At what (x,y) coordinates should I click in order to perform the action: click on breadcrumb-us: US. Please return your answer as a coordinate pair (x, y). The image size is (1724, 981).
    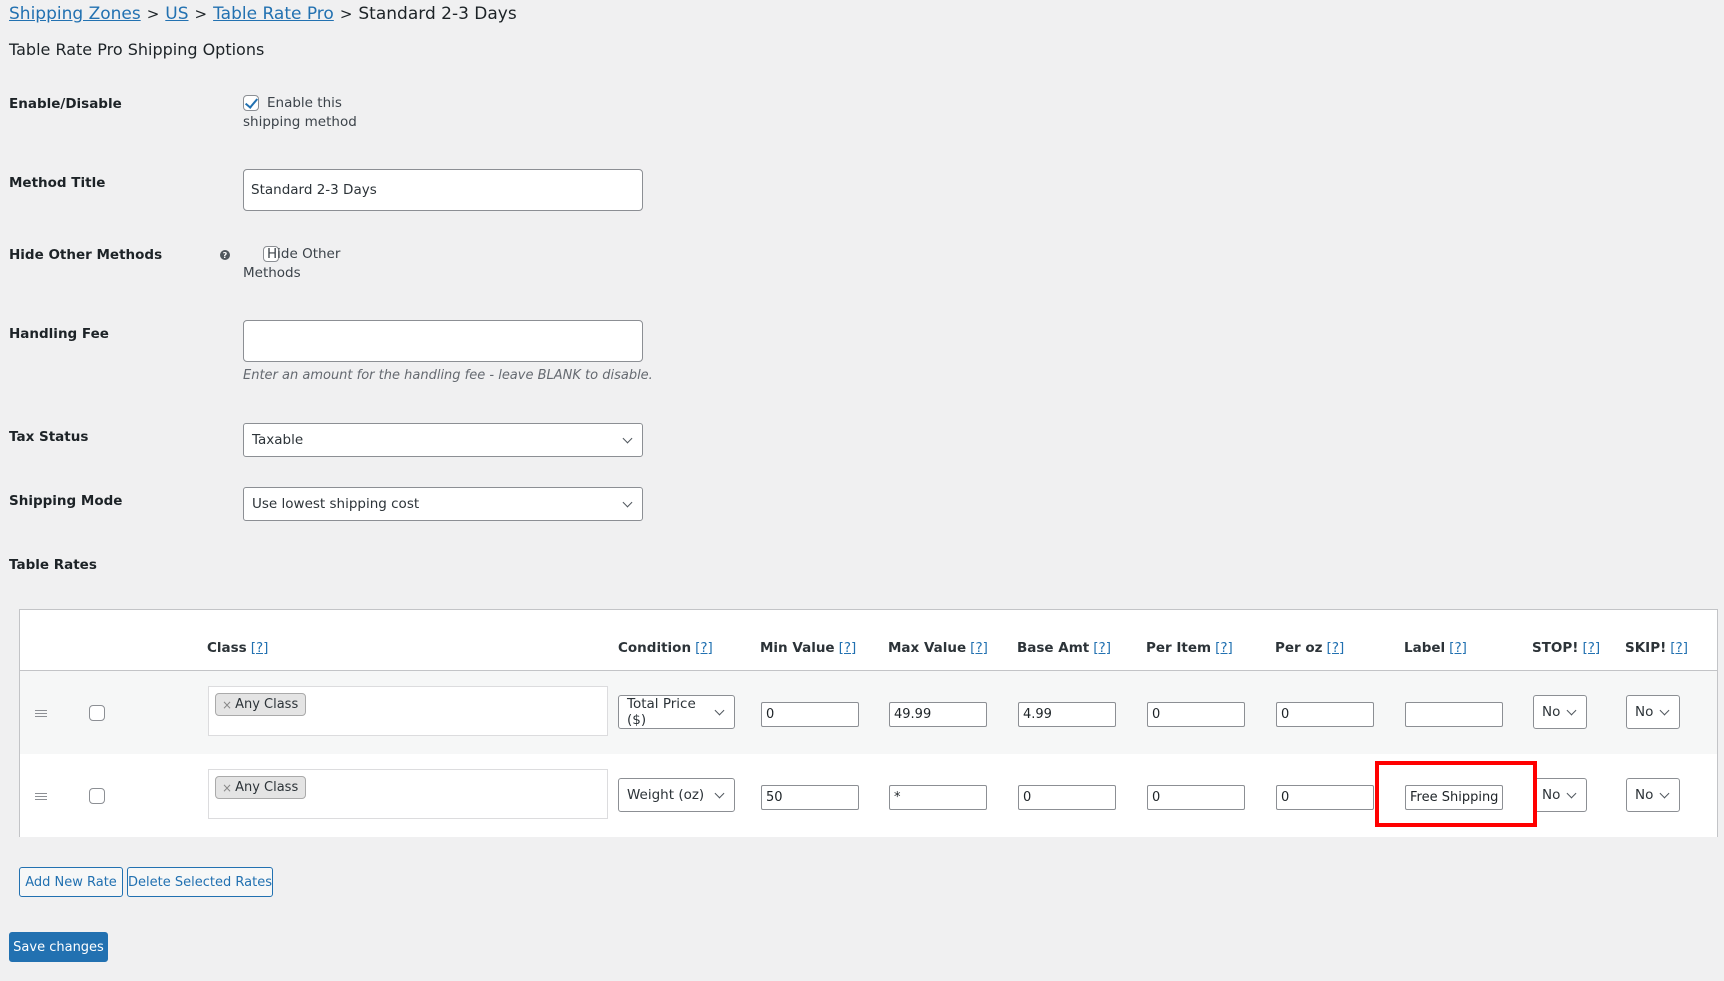
    Looking at the image, I should click on (176, 14).